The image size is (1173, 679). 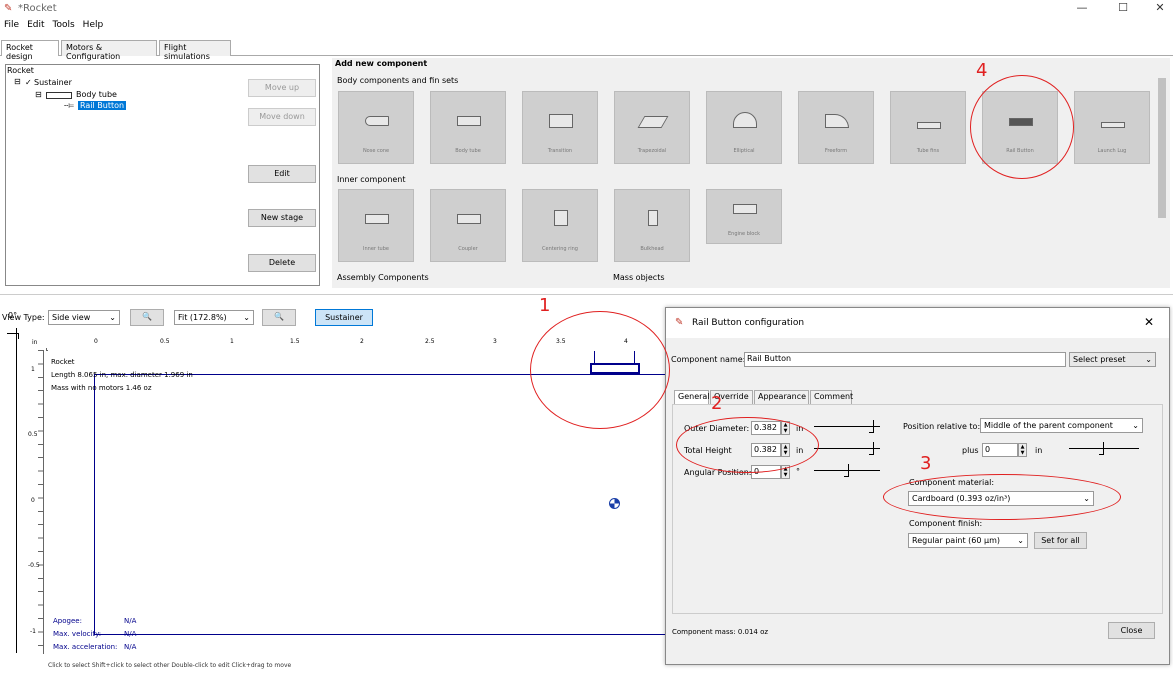 What do you see at coordinates (147, 317) in the screenshot?
I see `zoom-in-button: 🔍` at bounding box center [147, 317].